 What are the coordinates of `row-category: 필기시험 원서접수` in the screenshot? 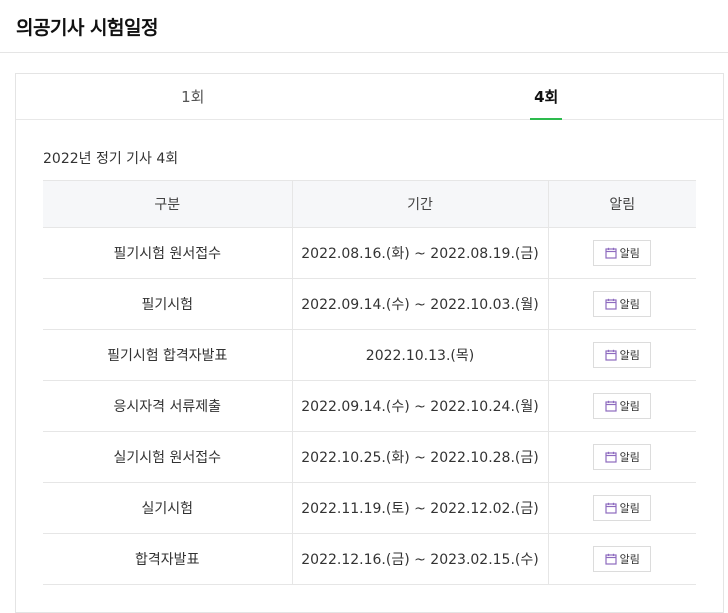 It's located at (167, 253).